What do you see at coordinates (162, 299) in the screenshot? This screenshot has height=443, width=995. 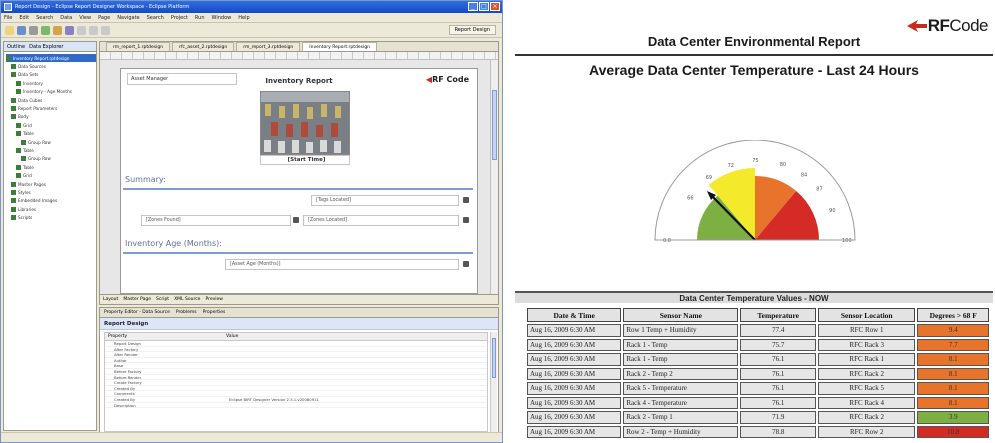 I see `subtab-script: Script` at bounding box center [162, 299].